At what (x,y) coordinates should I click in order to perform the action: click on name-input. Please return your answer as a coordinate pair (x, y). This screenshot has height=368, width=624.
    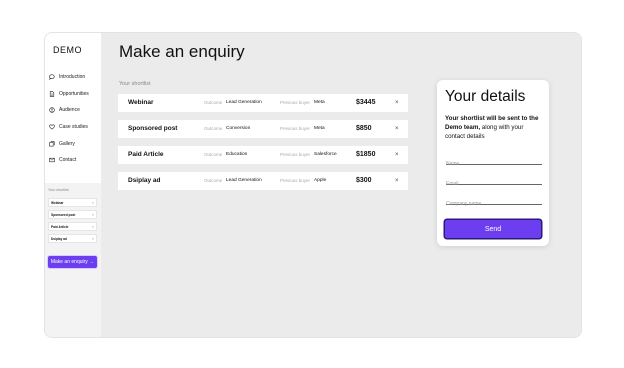
    Looking at the image, I should click on (494, 164).